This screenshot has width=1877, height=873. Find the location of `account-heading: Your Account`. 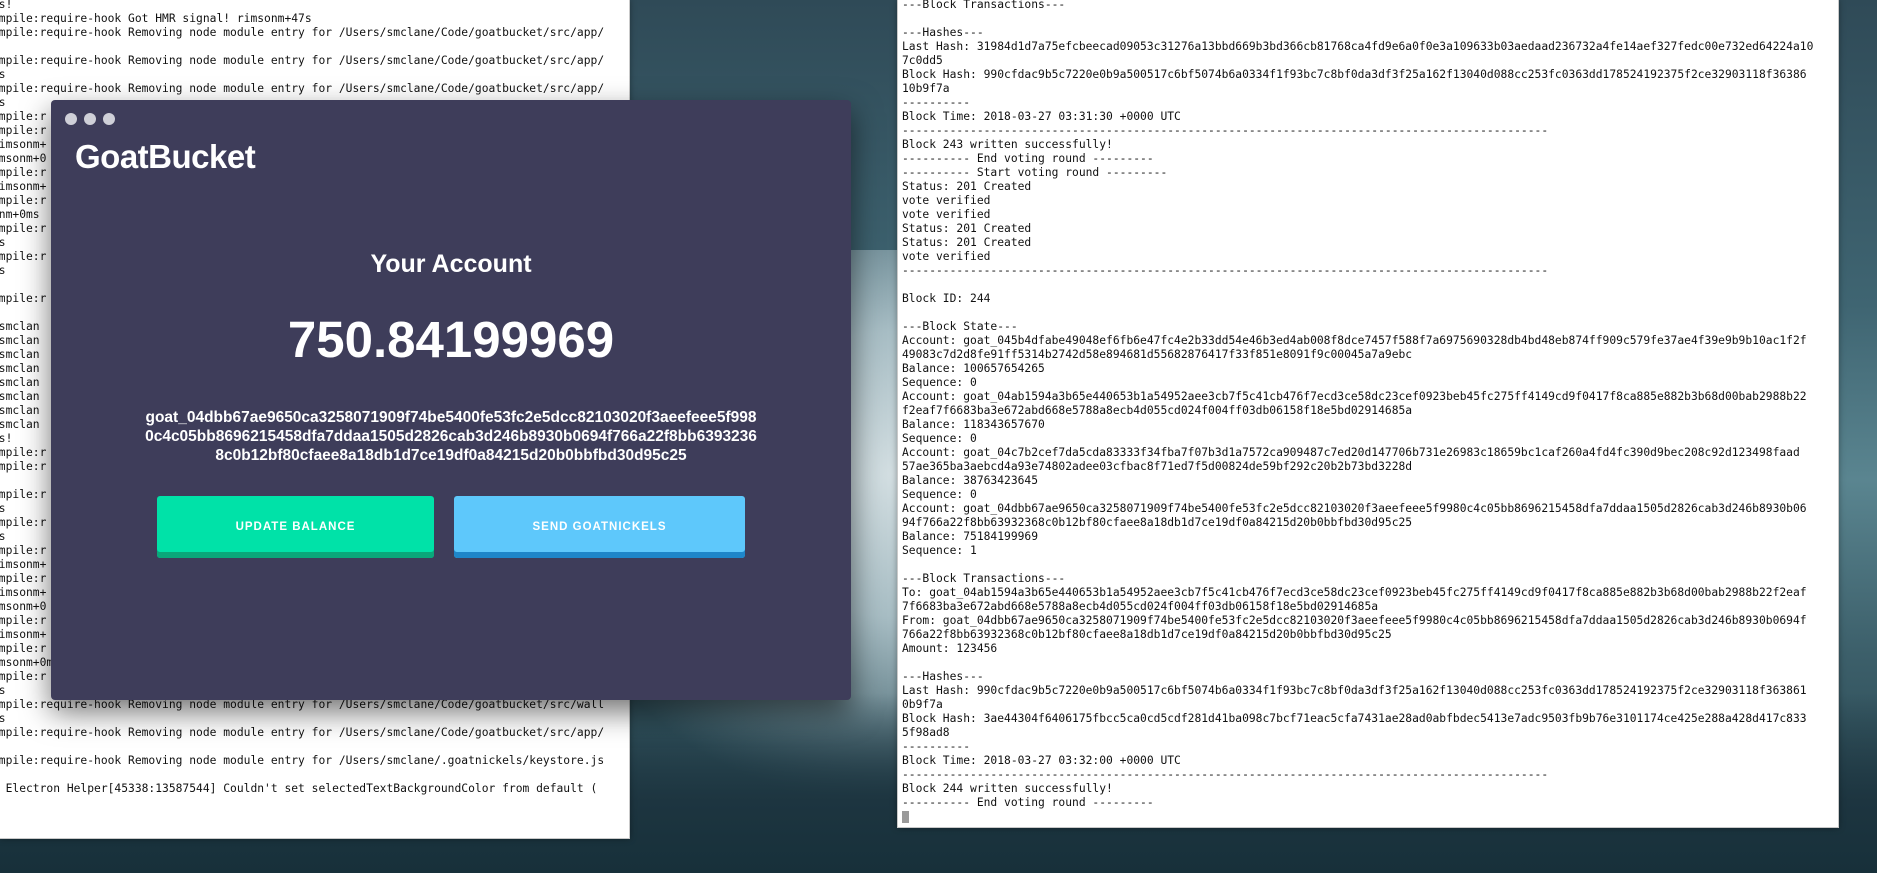

account-heading: Your Account is located at coordinates (451, 264).